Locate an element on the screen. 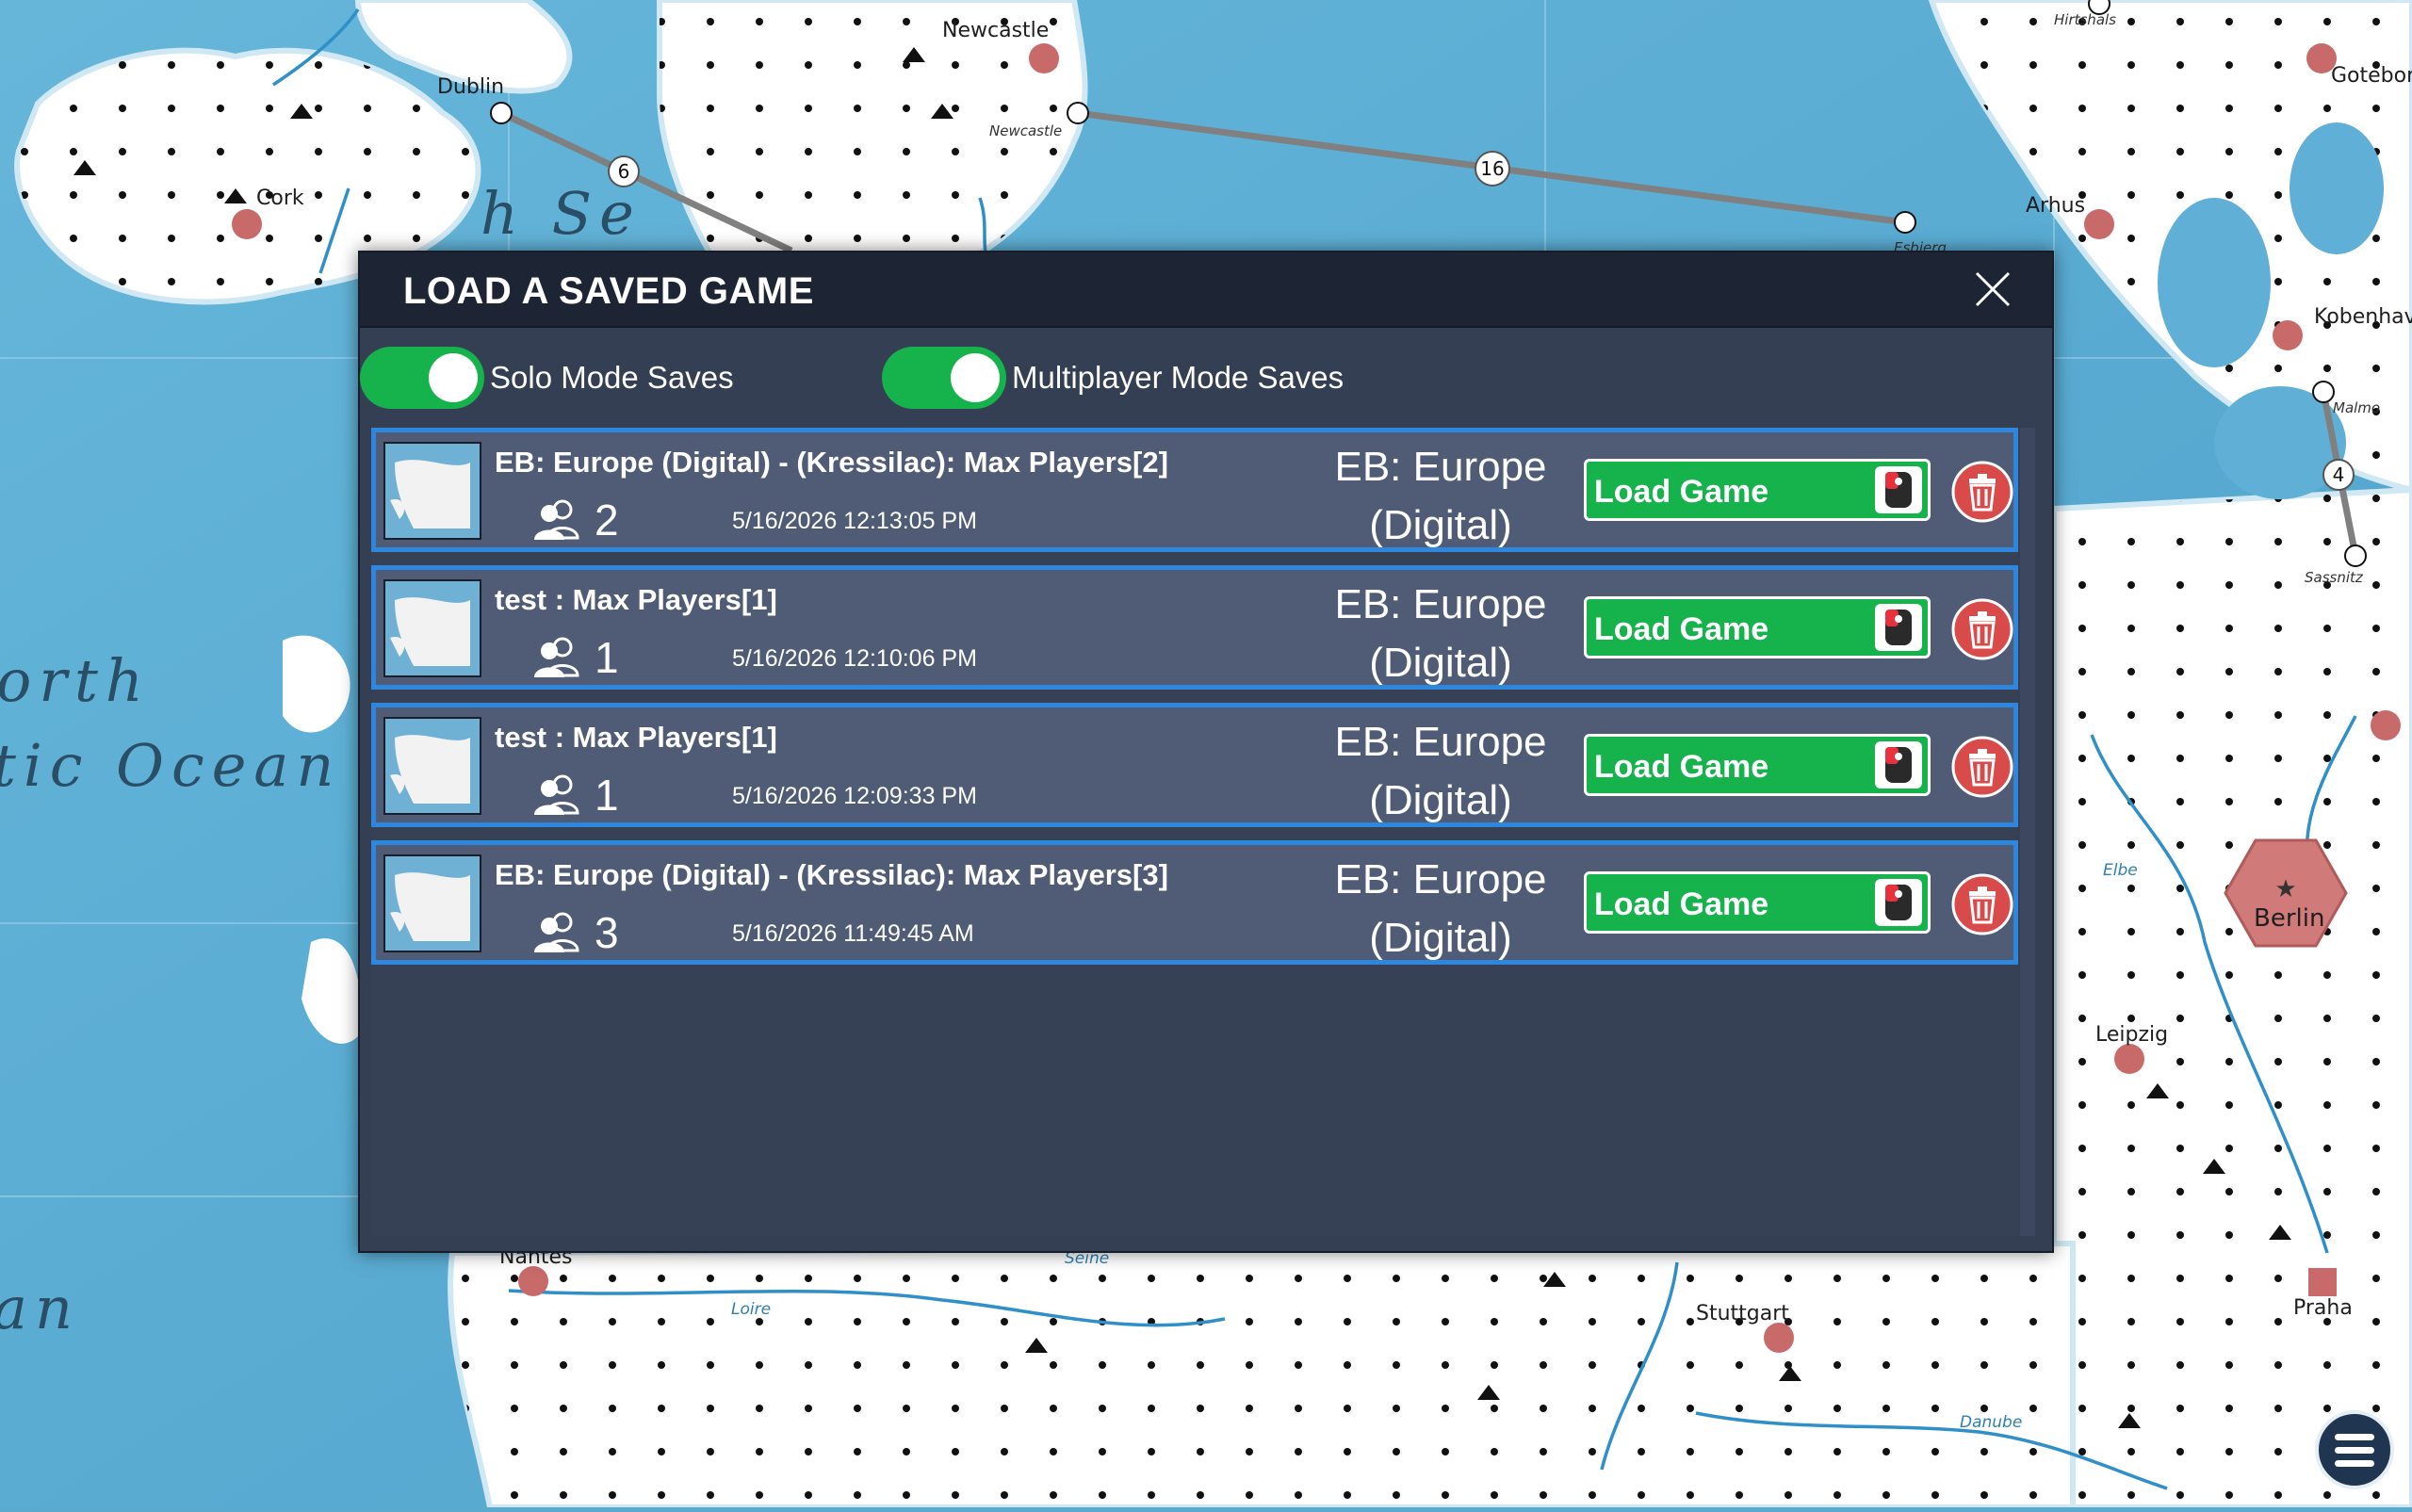  multiplayer-mode-toggle-group: Multiplayer Mode Saves is located at coordinates (1113, 378).